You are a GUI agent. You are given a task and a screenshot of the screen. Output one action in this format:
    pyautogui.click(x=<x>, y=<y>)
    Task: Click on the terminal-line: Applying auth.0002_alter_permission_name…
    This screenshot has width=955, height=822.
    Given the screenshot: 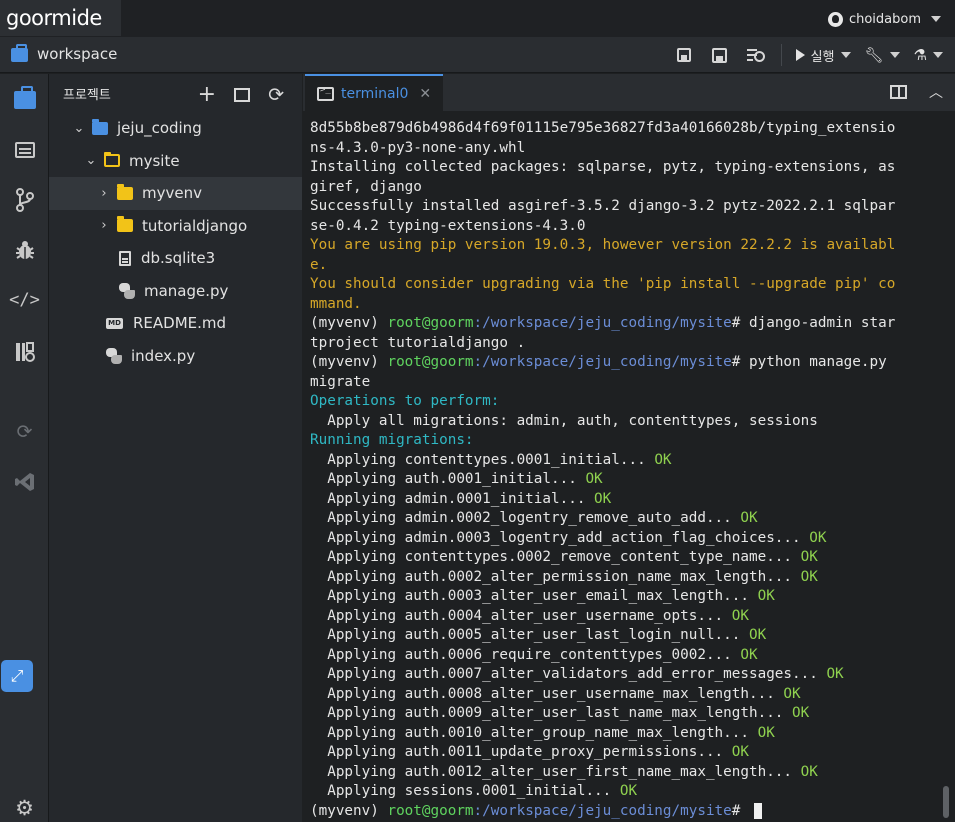 What is the action you would take?
    pyautogui.click(x=632, y=578)
    